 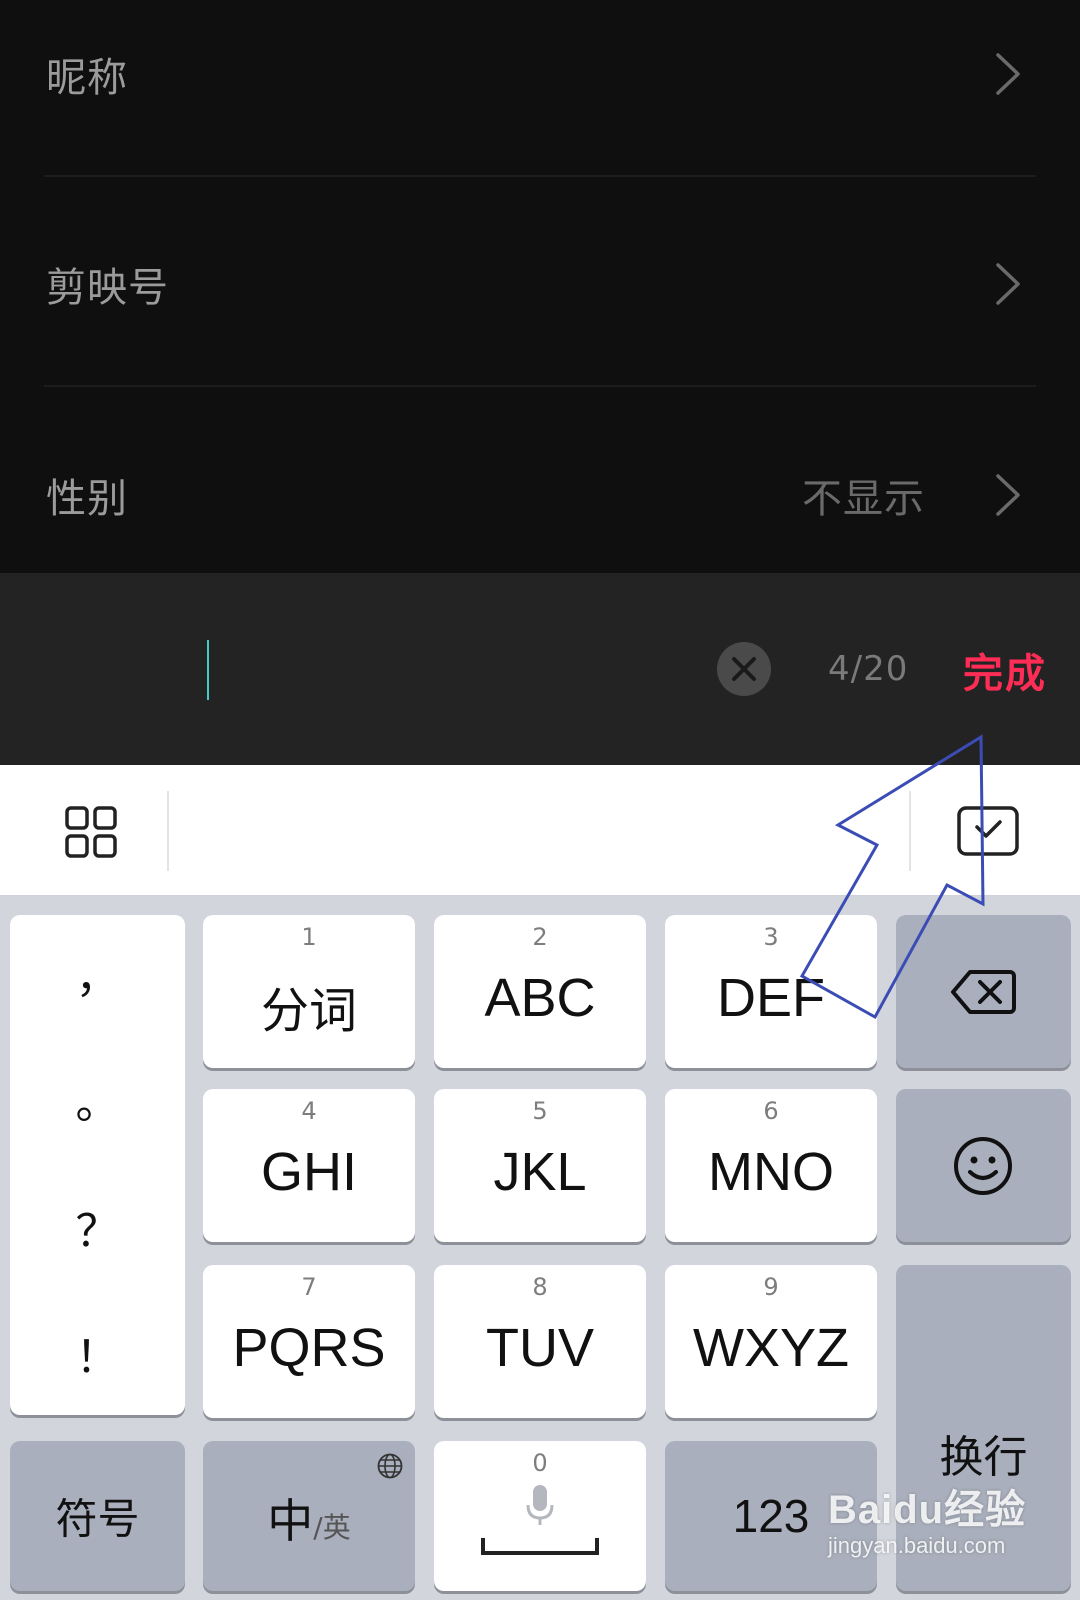 What do you see at coordinates (1005, 670) in the screenshot?
I see `done-button: 完成` at bounding box center [1005, 670].